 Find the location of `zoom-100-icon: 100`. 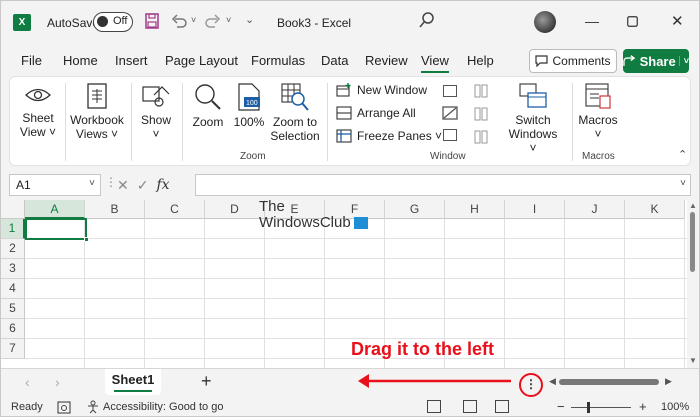

zoom-100-icon: 100 is located at coordinates (249, 97).